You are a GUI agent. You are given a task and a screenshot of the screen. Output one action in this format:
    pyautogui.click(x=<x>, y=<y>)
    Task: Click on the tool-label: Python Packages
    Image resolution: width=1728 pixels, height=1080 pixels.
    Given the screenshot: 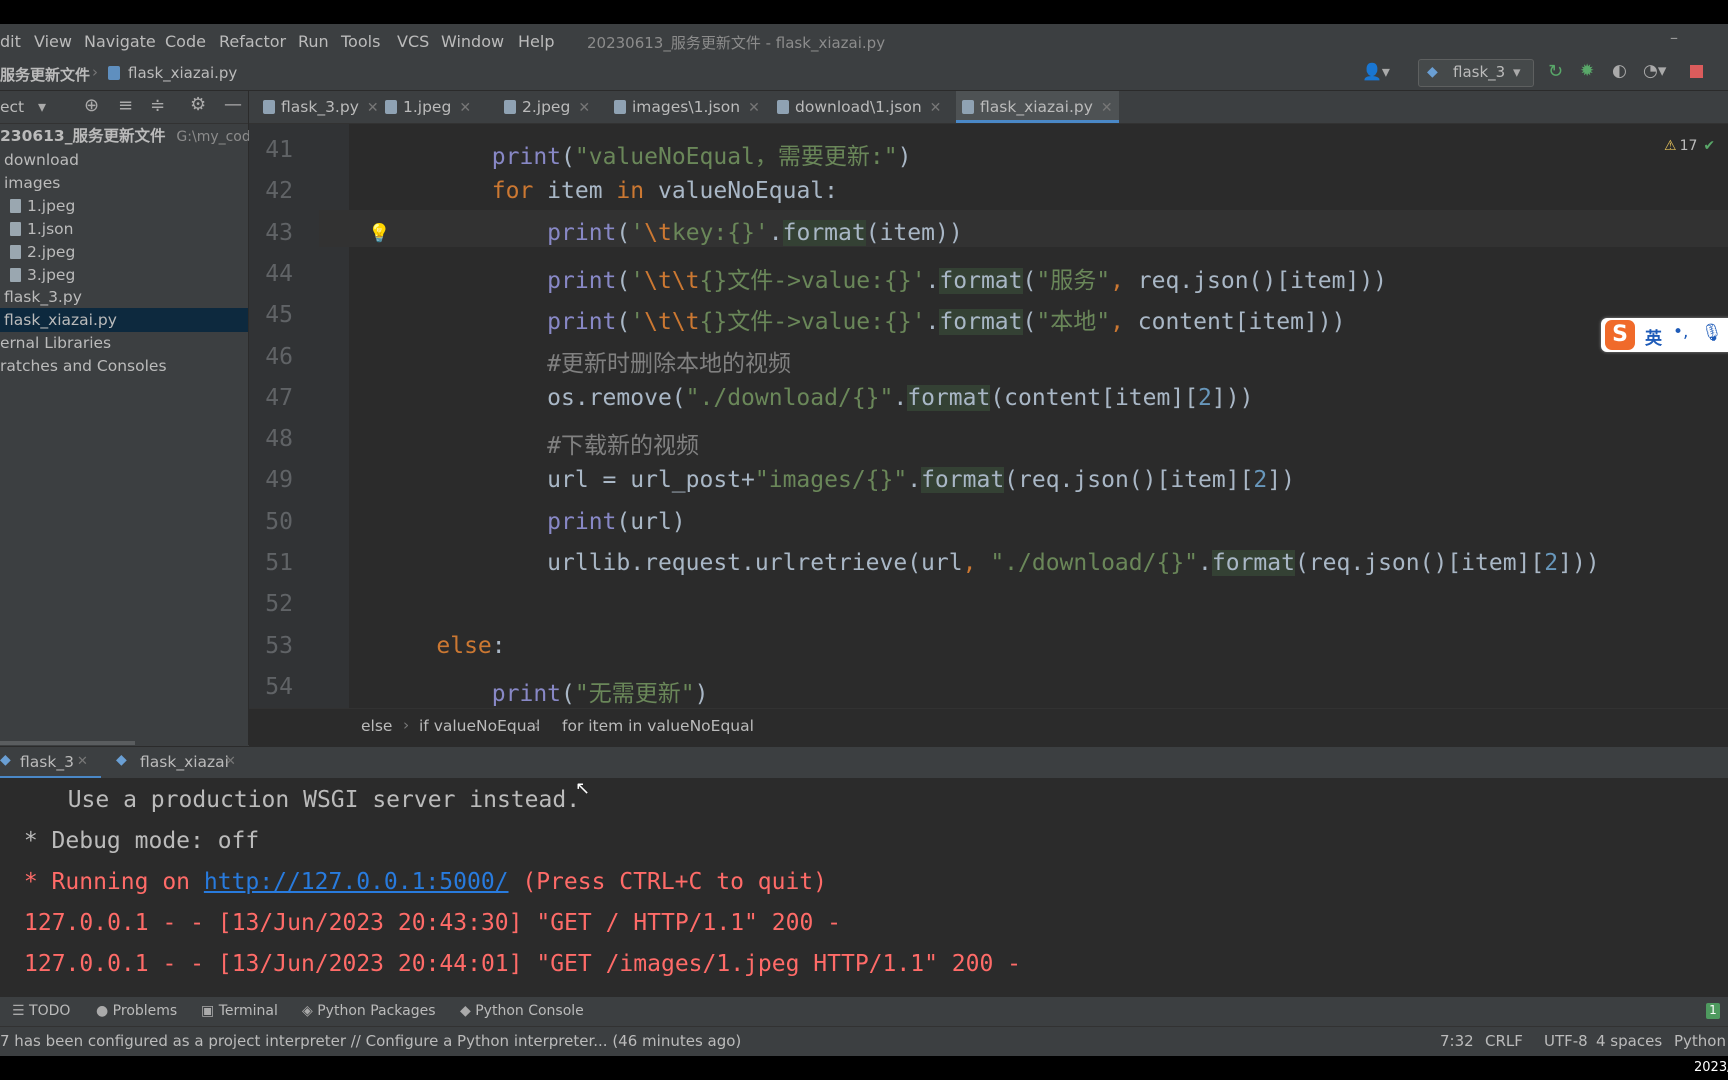 What is the action you would take?
    pyautogui.click(x=376, y=1011)
    